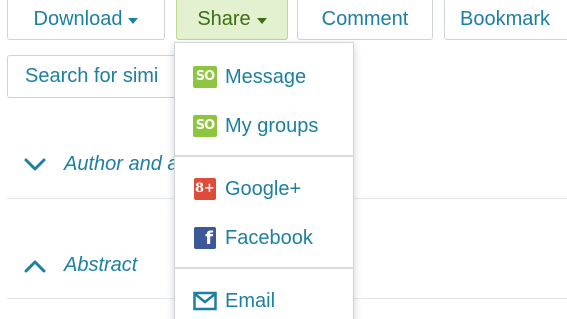 The height and width of the screenshot is (319, 567). What do you see at coordinates (269, 237) in the screenshot?
I see `menu-item-label: Facebook` at bounding box center [269, 237].